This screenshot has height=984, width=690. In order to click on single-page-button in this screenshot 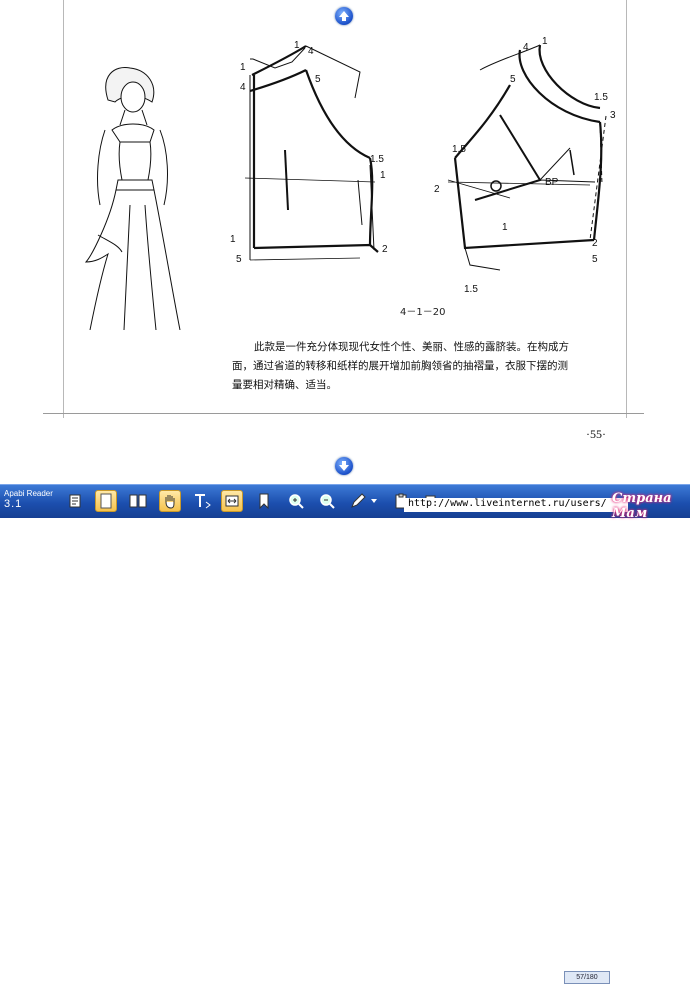, I will do `click(106, 501)`.